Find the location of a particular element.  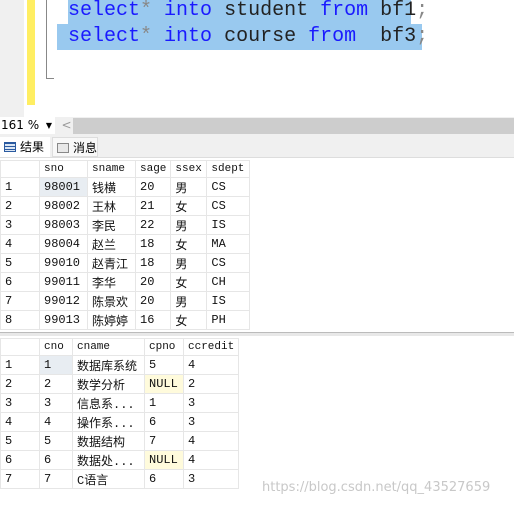

tab-messages: 消息 is located at coordinates (75, 147).